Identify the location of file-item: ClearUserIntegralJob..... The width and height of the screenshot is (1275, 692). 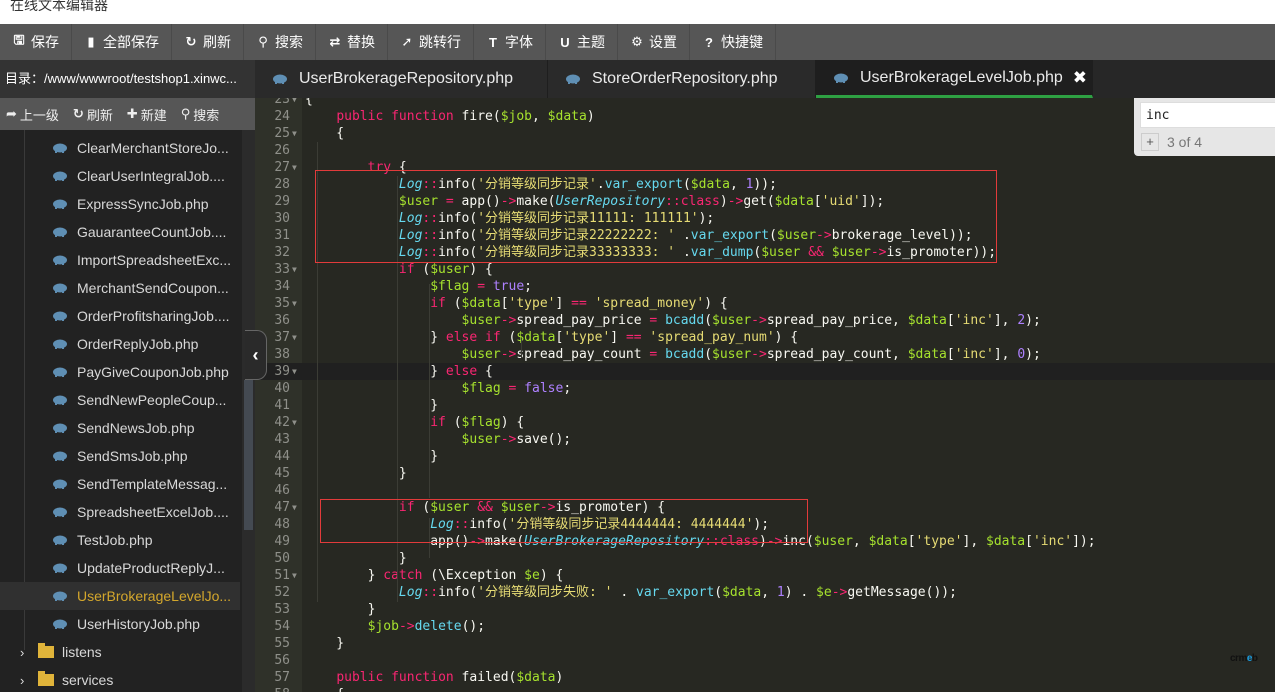
(120, 176).